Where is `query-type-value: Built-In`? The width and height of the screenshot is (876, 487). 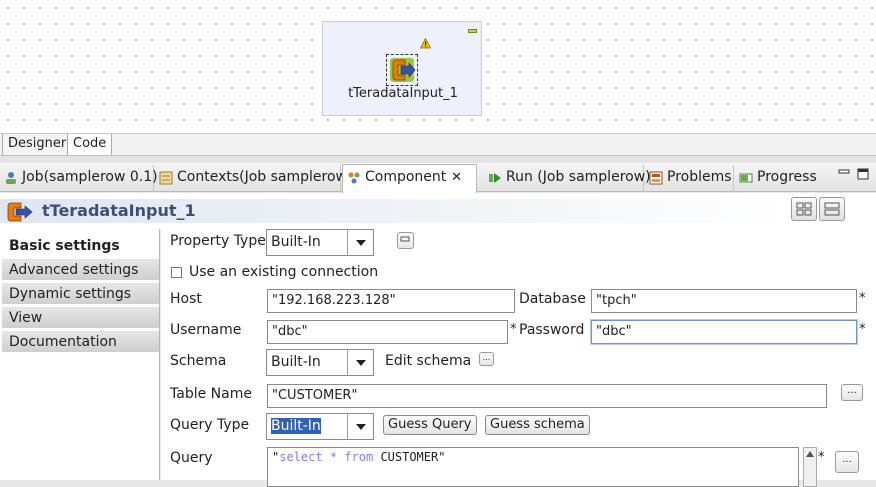 query-type-value: Built-In is located at coordinates (296, 426).